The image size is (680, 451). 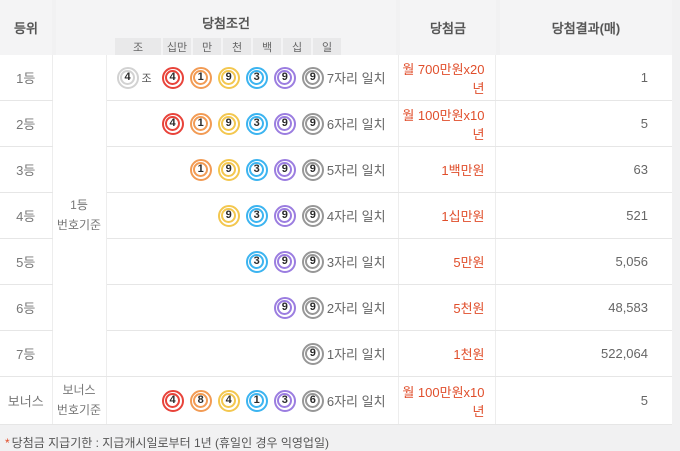 What do you see at coordinates (447, 353) in the screenshot?
I see `prize-amount: 1천원` at bounding box center [447, 353].